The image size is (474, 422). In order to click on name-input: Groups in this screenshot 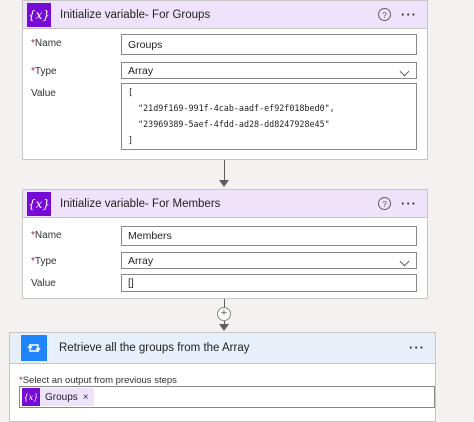, I will do `click(269, 44)`.